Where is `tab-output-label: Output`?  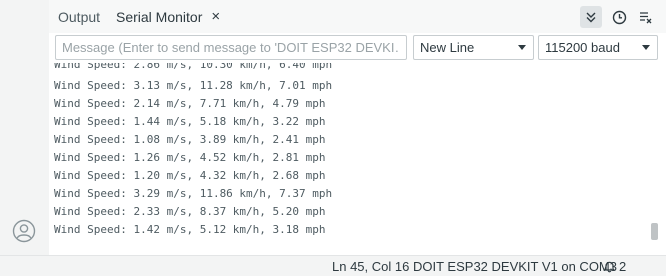
tab-output-label: Output is located at coordinates (79, 16).